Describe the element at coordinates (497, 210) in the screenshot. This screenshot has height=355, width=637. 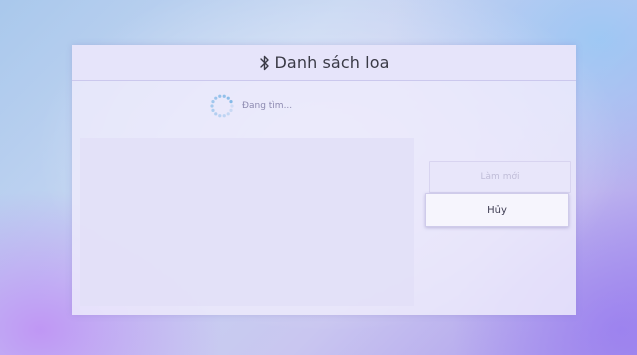
I see `cancel-button: Hủy` at that location.